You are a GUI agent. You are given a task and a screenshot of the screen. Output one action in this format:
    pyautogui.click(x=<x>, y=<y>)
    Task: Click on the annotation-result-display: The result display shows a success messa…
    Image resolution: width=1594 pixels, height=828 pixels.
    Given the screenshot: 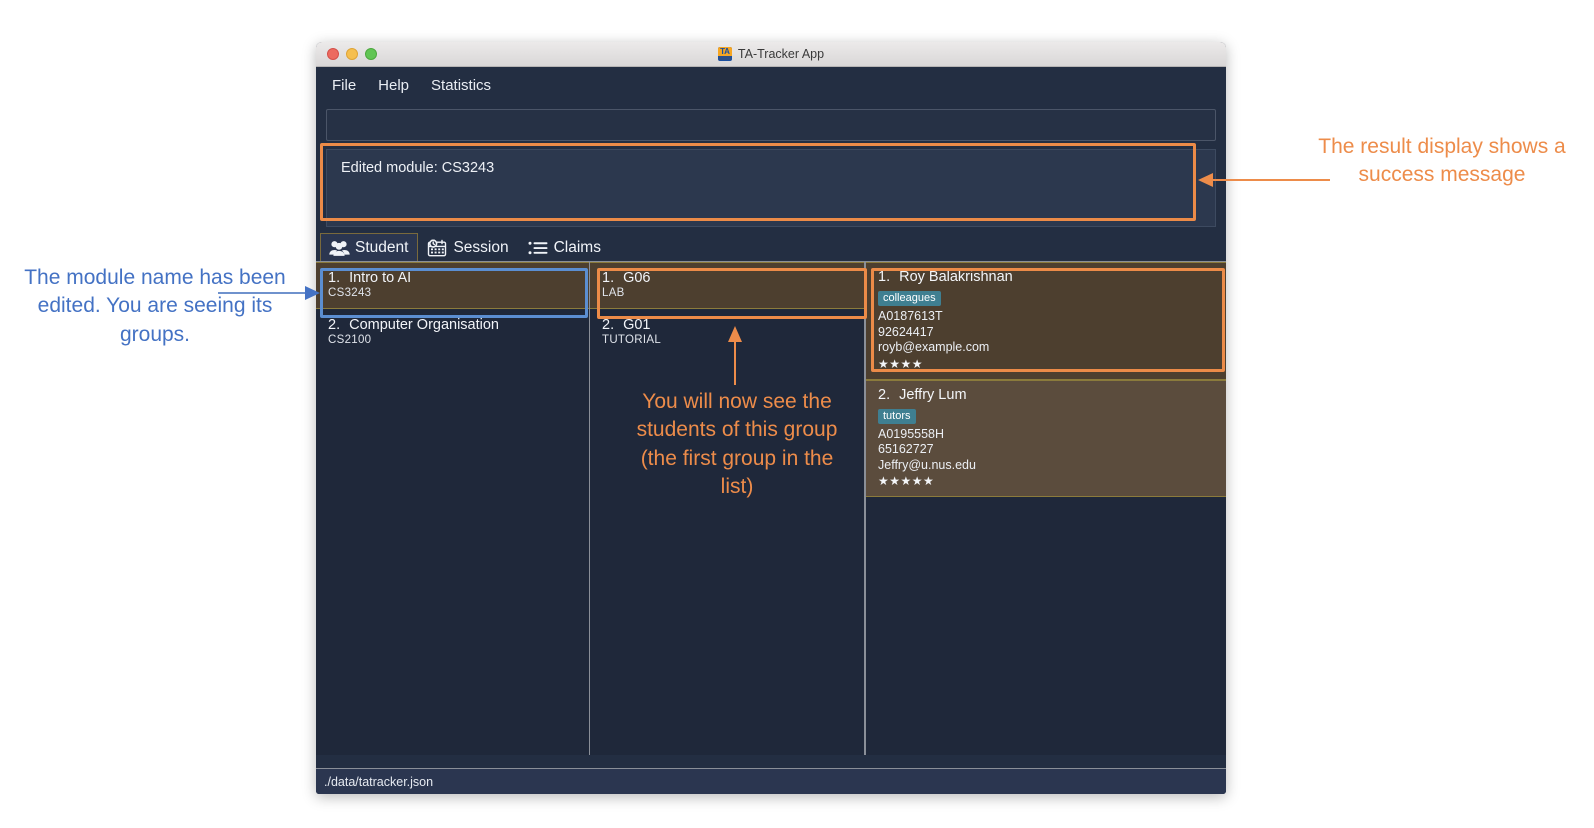 What is the action you would take?
    pyautogui.click(x=1442, y=161)
    